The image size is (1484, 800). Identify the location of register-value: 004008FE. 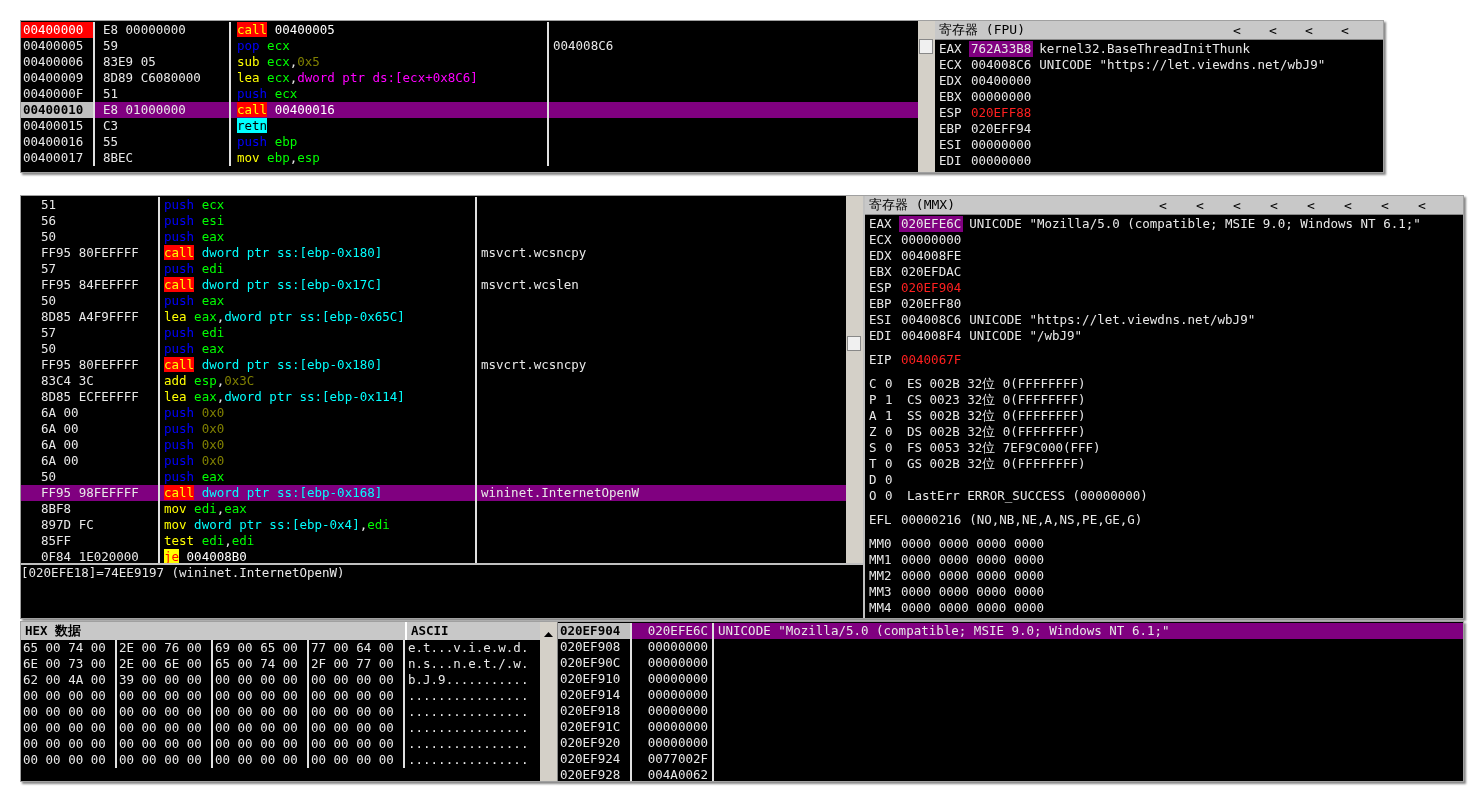
(931, 256).